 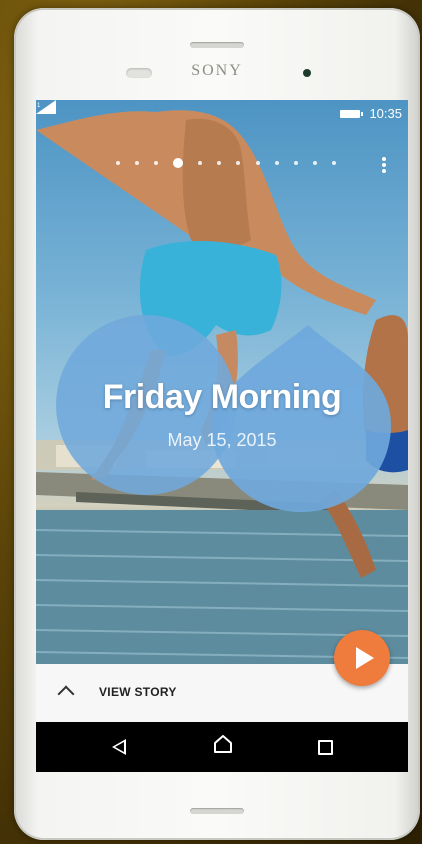 I want to click on view-story-label: VIEW STORY, so click(x=138, y=692).